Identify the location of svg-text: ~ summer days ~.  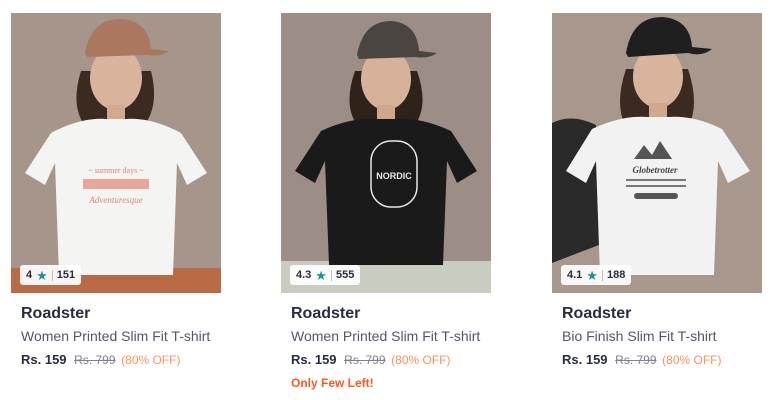
(116, 170).